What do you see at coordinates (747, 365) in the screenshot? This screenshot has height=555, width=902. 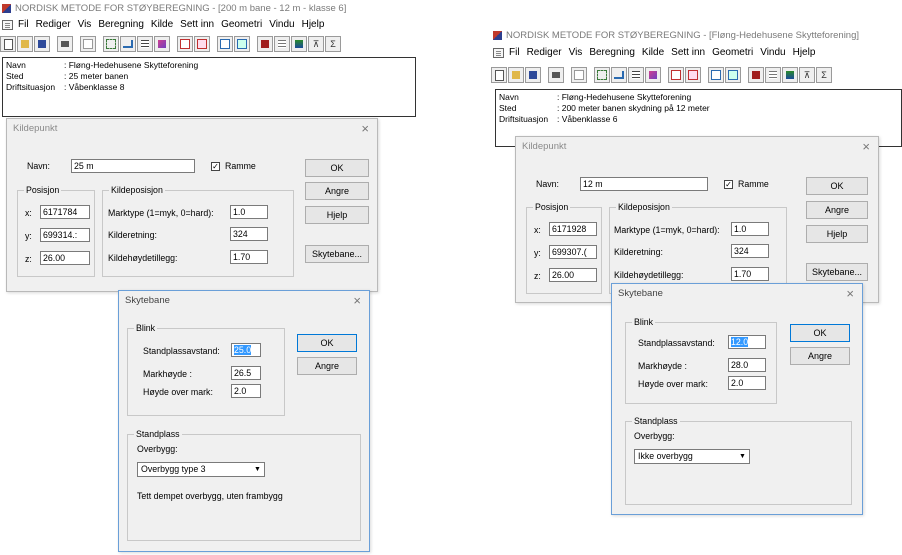 I see `markhoyde-input: 28.0` at bounding box center [747, 365].